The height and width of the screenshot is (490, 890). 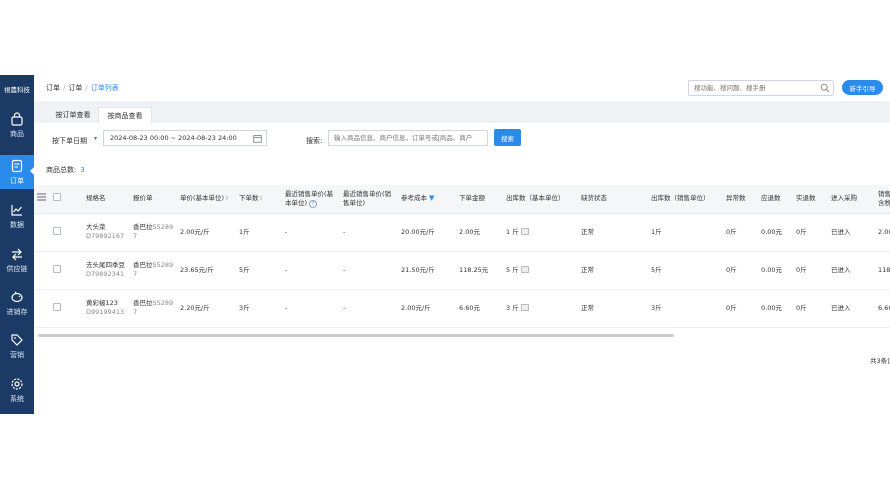 I want to click on sidebar-item-marketing: 营销, so click(x=17, y=346).